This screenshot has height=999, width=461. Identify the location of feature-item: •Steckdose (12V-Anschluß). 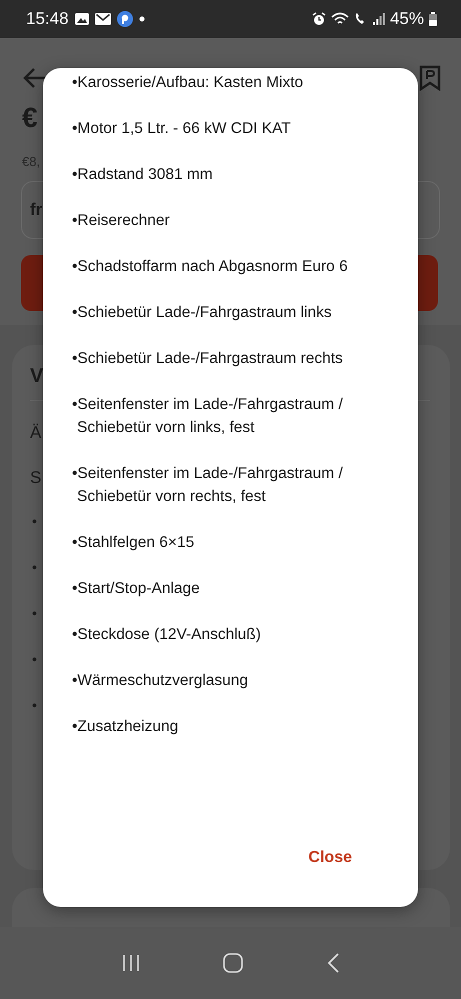
(166, 635).